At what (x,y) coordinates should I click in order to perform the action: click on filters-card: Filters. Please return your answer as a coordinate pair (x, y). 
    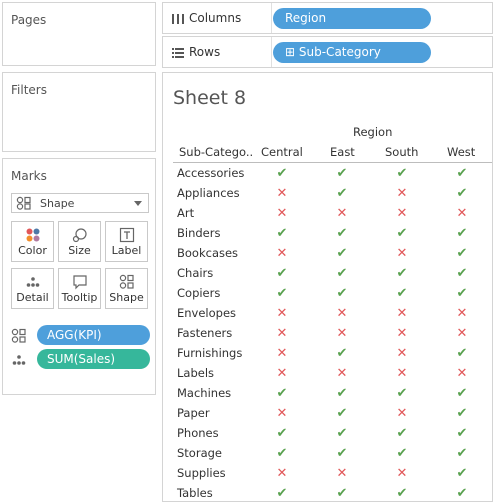
    Looking at the image, I should click on (79, 112).